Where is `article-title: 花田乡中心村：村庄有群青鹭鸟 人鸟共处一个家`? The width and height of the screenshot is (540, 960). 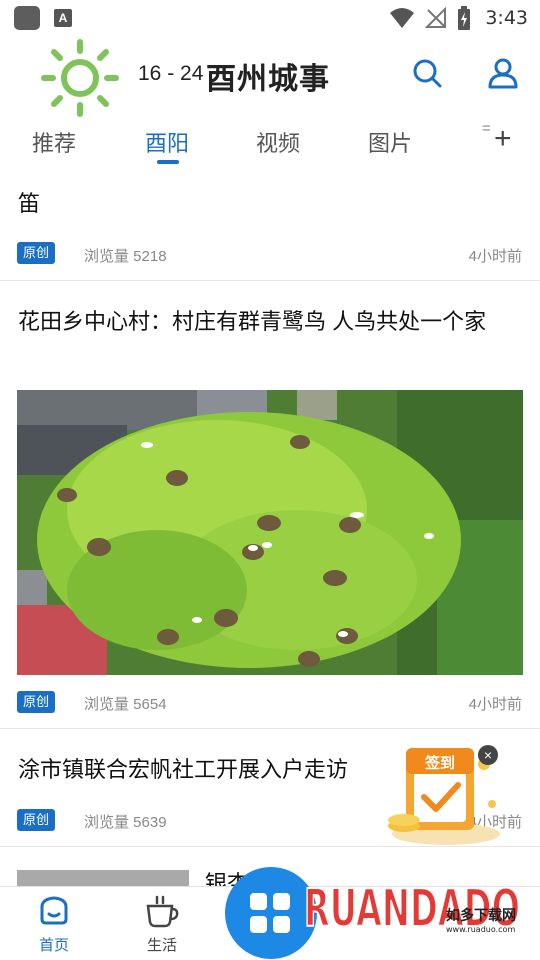 article-title: 花田乡中心村：村庄有群青鹭鸟 人鸟共处一个家 is located at coordinates (268, 322).